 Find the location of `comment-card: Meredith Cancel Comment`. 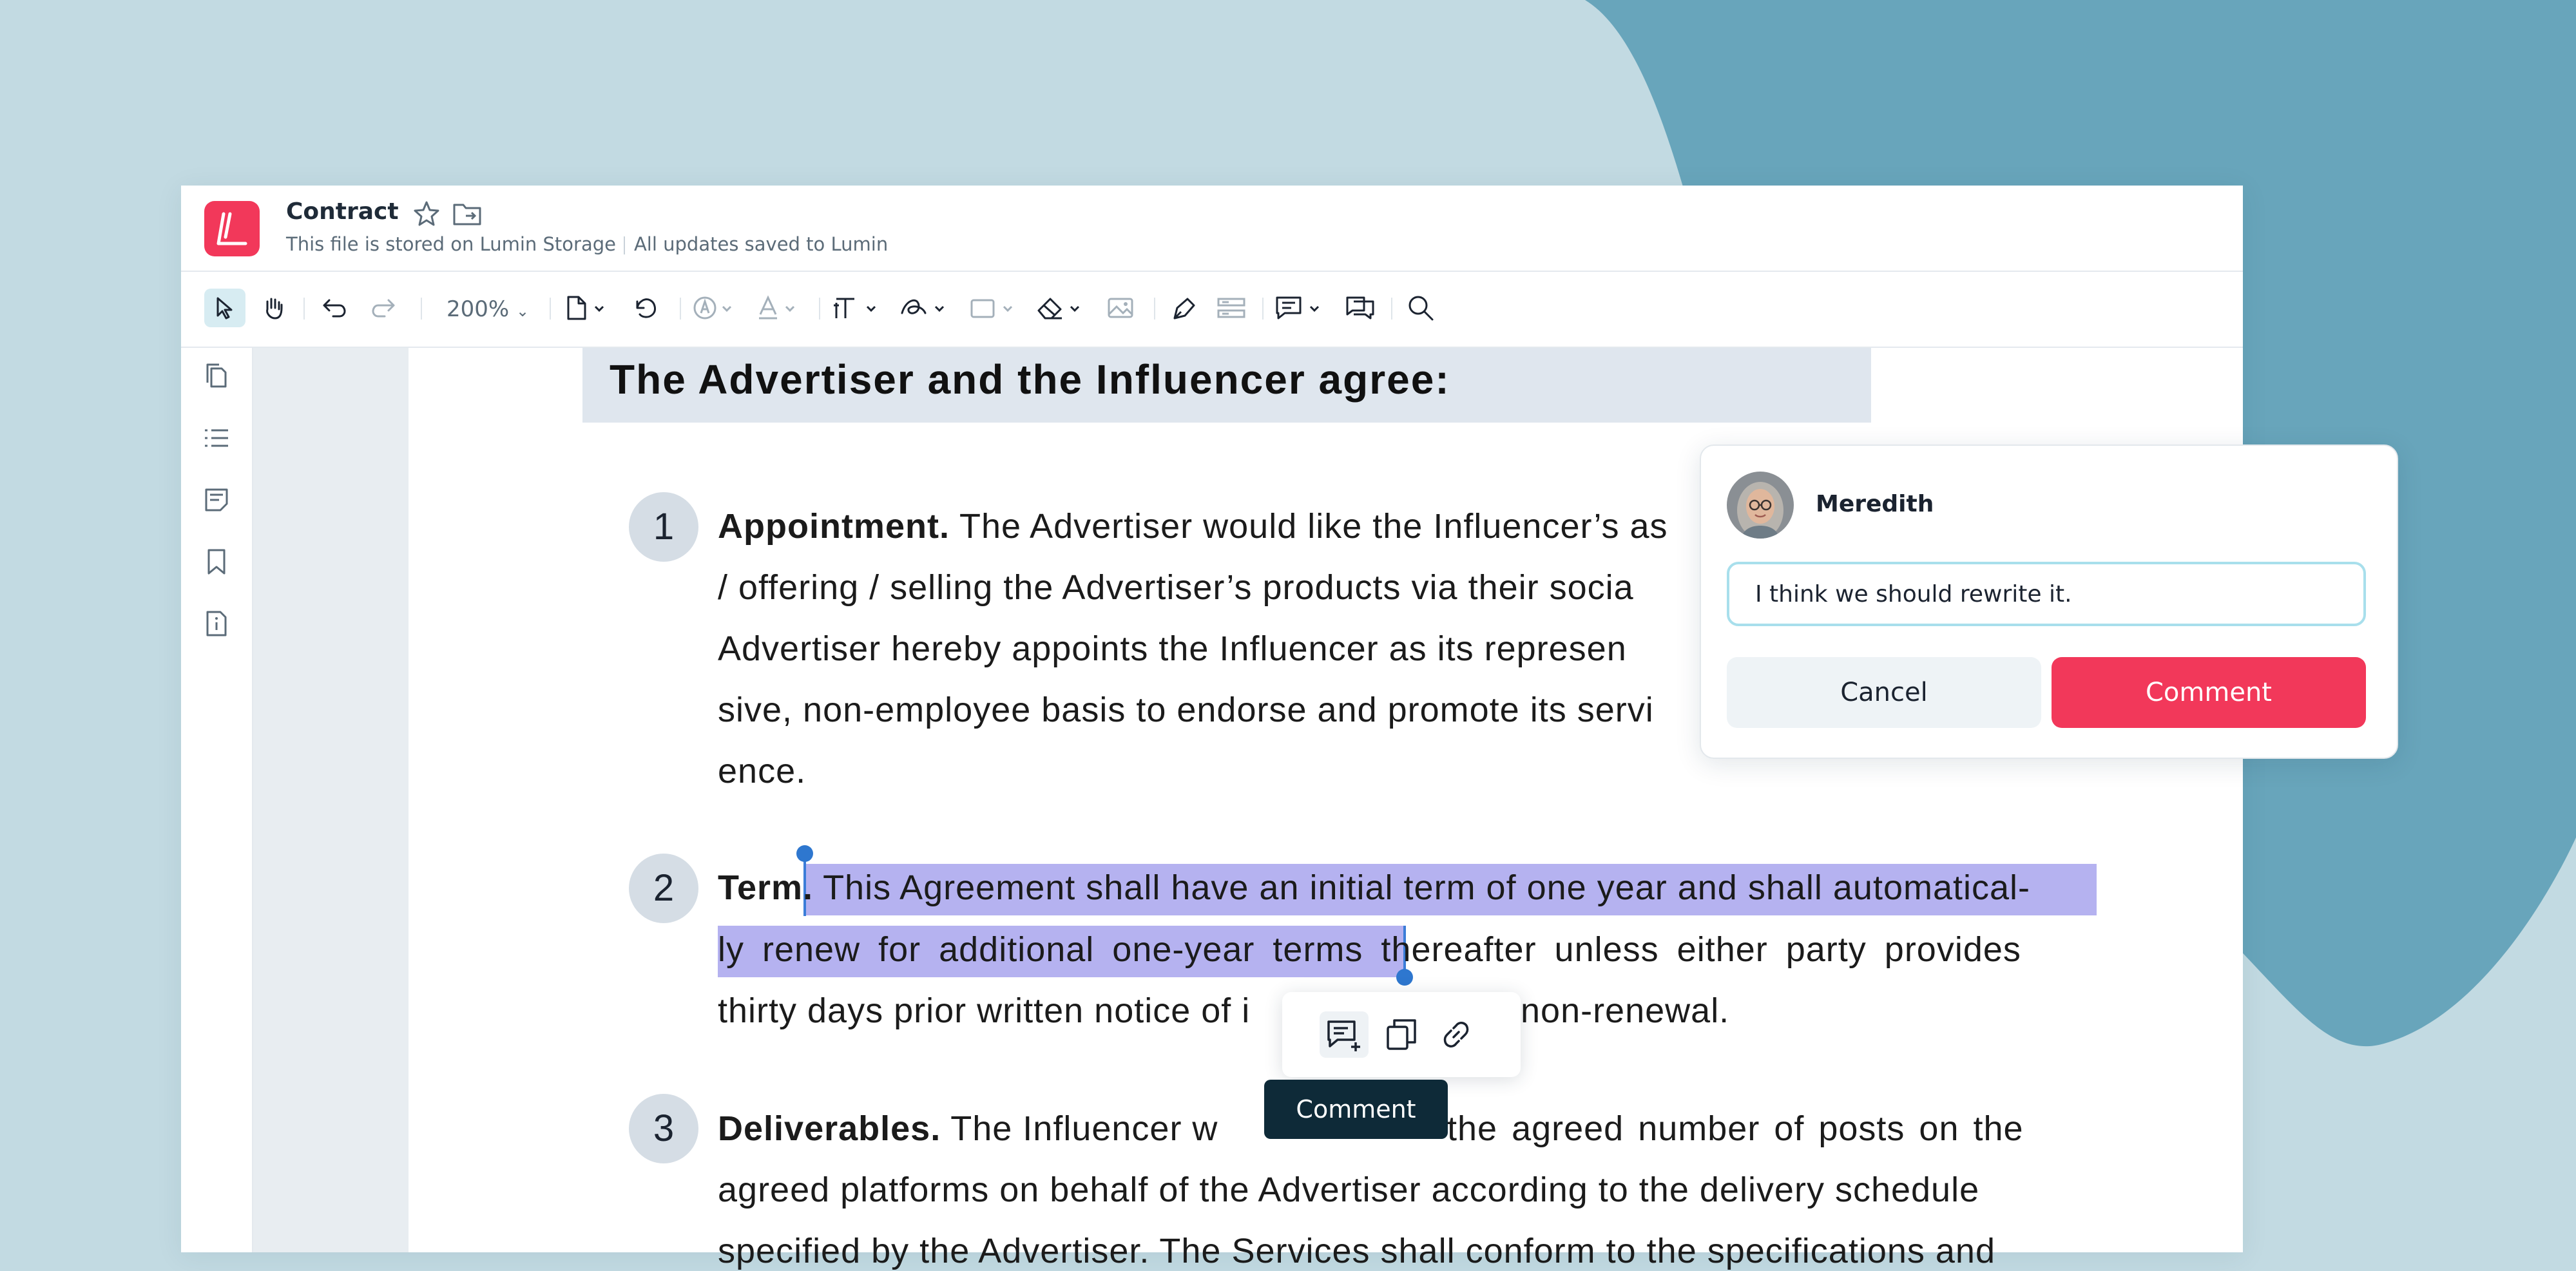

comment-card: Meredith Cancel Comment is located at coordinates (2049, 601).